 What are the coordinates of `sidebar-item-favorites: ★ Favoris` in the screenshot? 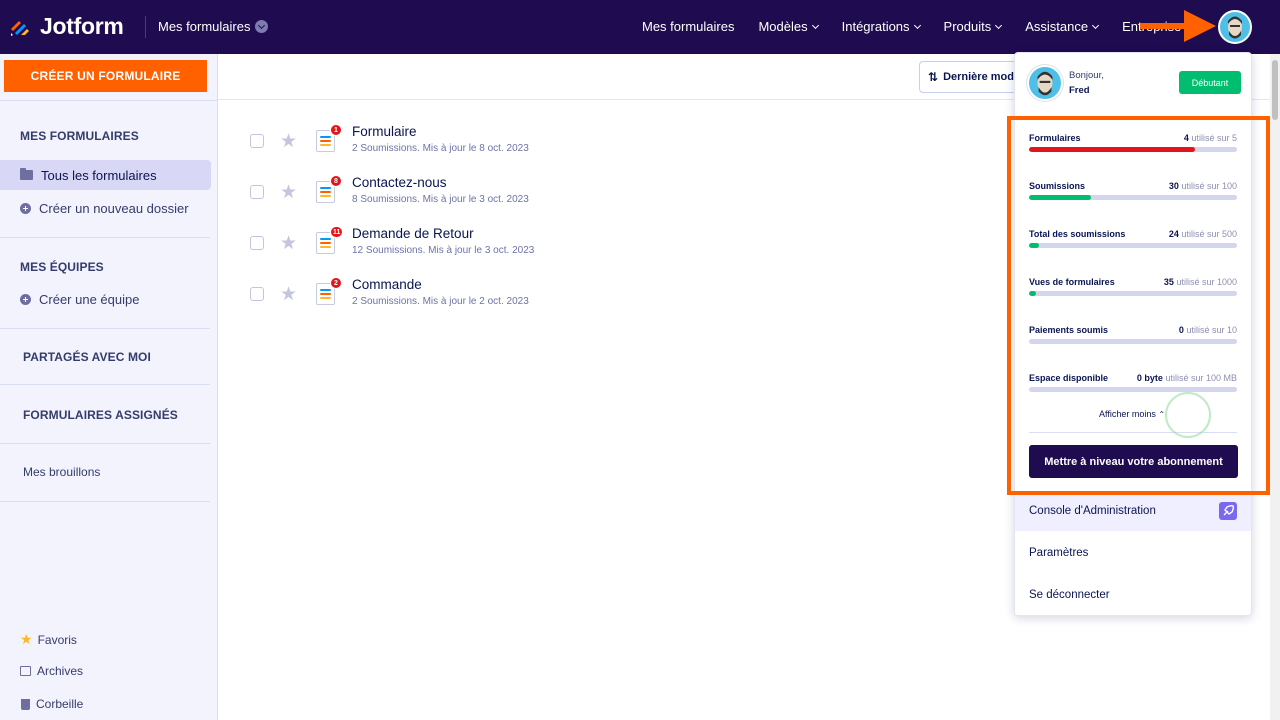 It's located at (48, 639).